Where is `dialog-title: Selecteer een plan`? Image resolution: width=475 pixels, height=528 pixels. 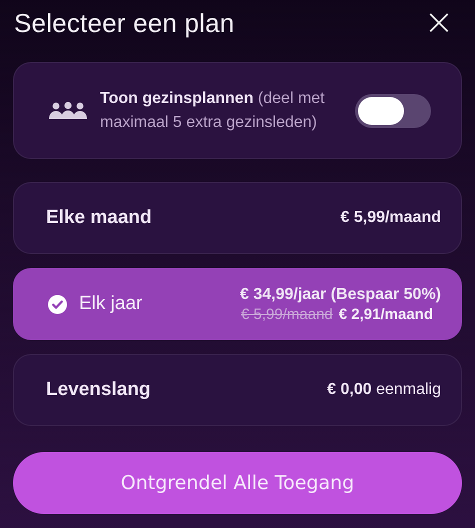 dialog-title: Selecteer een plan is located at coordinates (123, 23).